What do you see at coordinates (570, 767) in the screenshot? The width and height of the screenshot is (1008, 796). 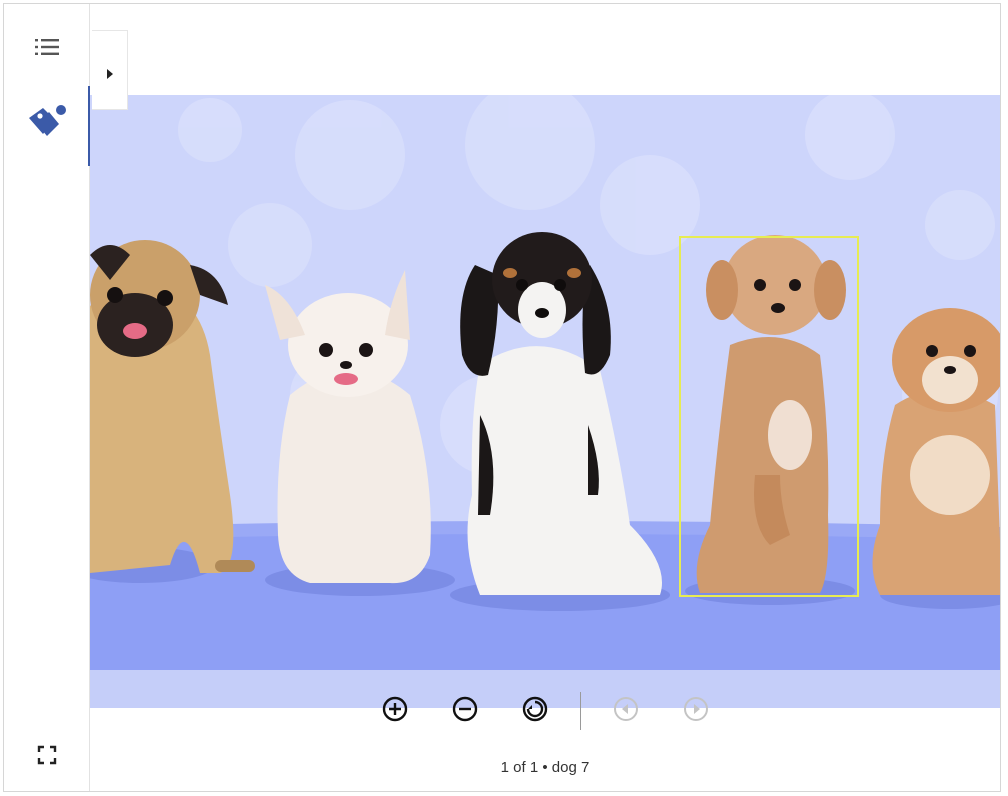 I see `pagination-label: dog 7` at bounding box center [570, 767].